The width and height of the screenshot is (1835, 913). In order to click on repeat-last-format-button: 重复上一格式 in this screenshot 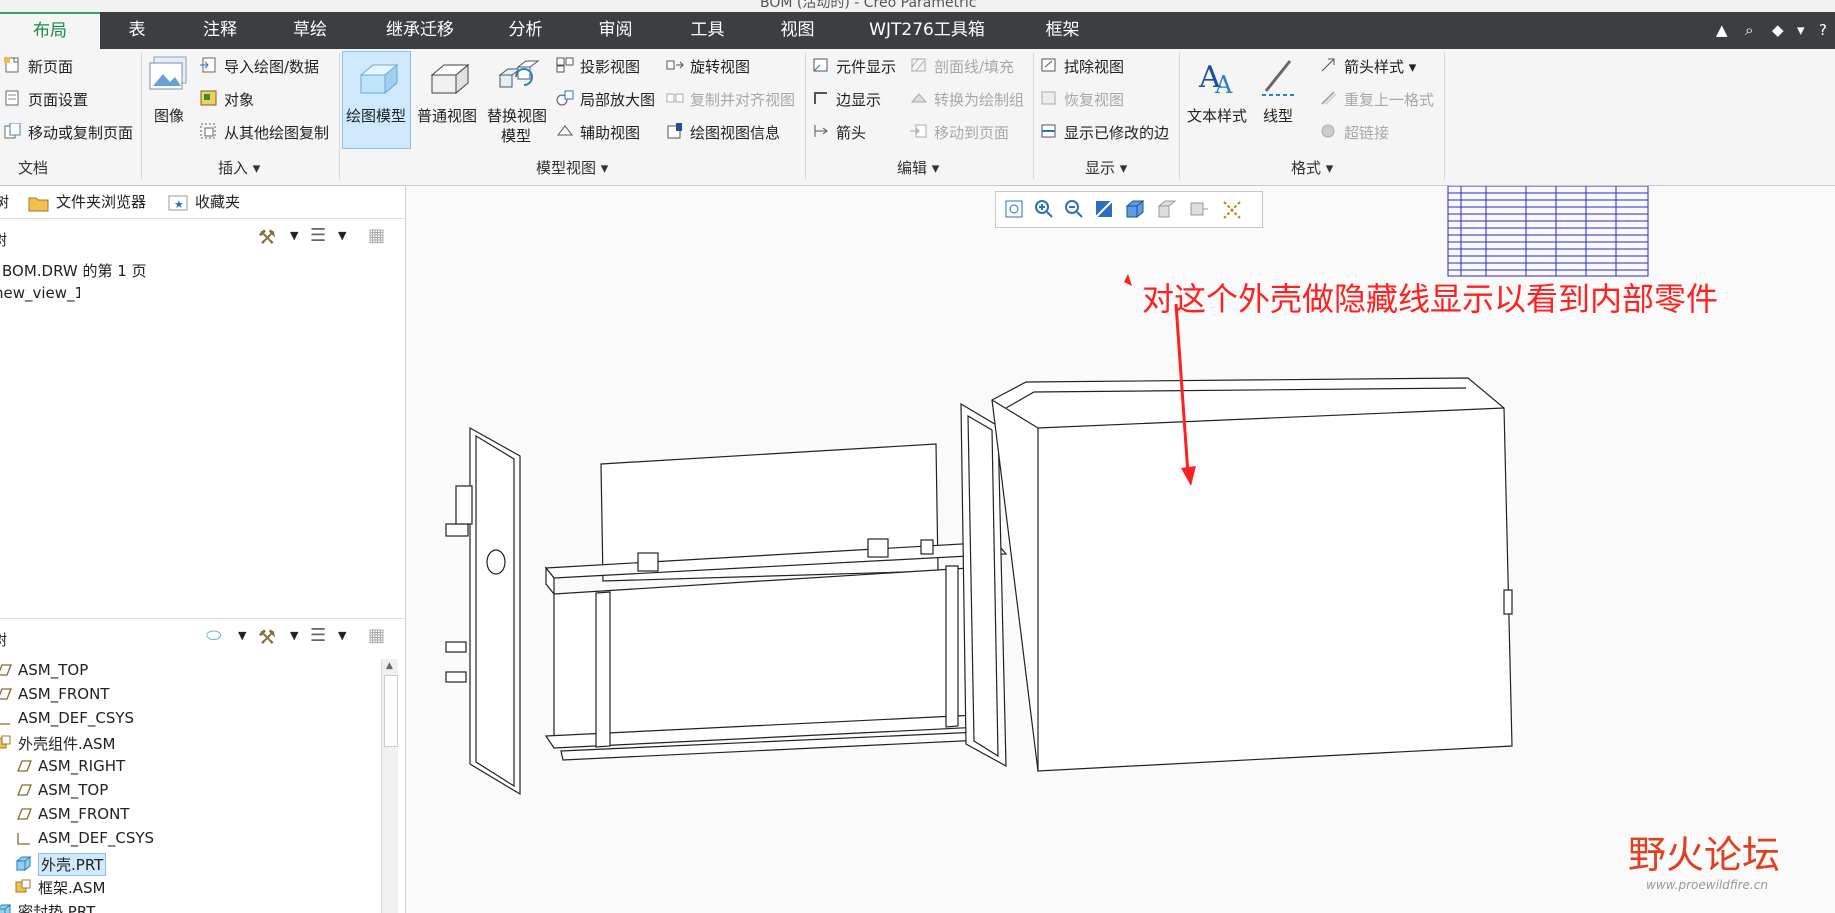, I will do `click(1389, 99)`.